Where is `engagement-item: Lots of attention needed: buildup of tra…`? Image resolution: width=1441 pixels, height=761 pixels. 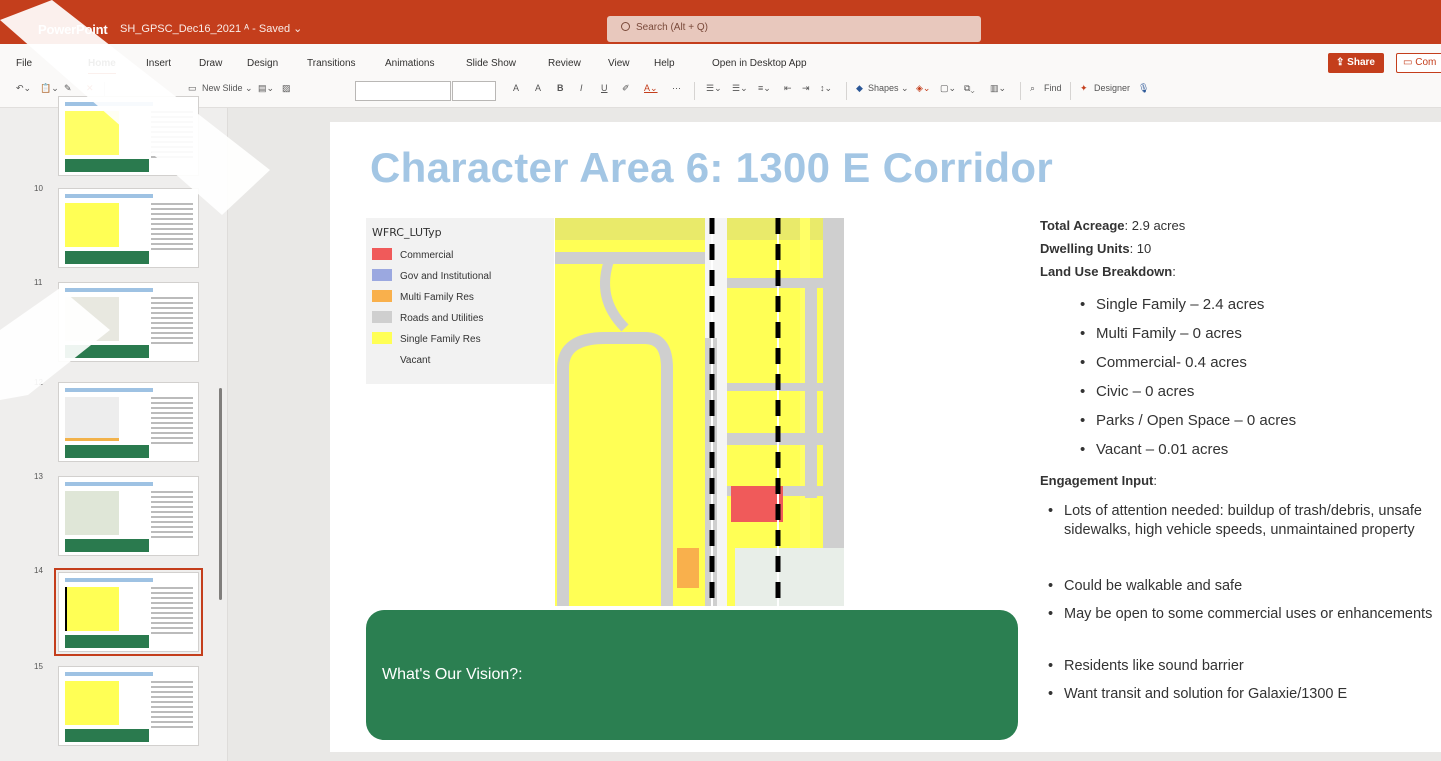
engagement-item: Lots of attention needed: buildup of tra… is located at coordinates (1244, 521).